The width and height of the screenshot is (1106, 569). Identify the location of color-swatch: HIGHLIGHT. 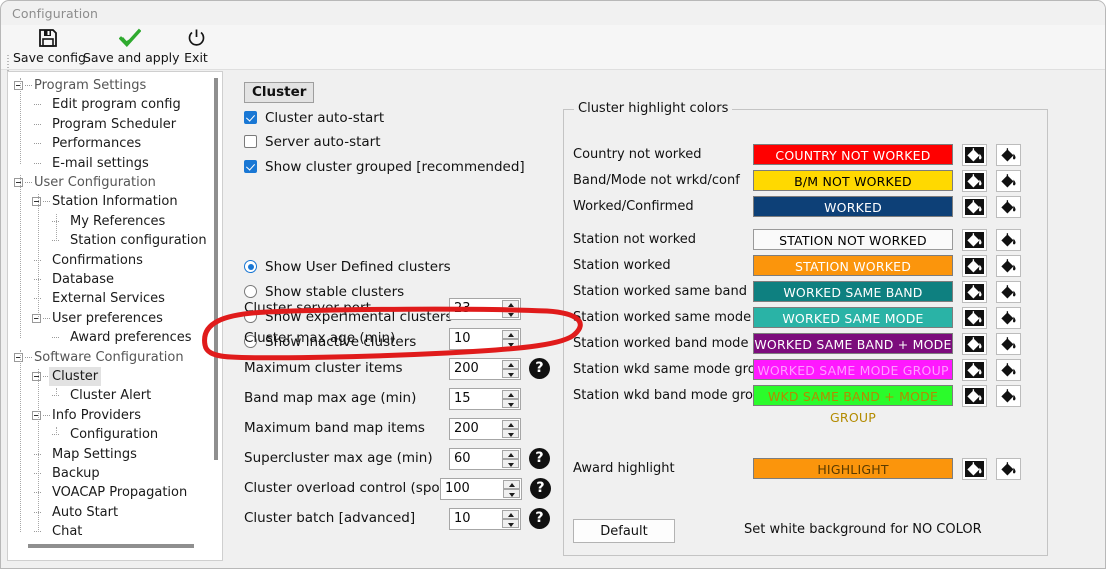
(853, 468).